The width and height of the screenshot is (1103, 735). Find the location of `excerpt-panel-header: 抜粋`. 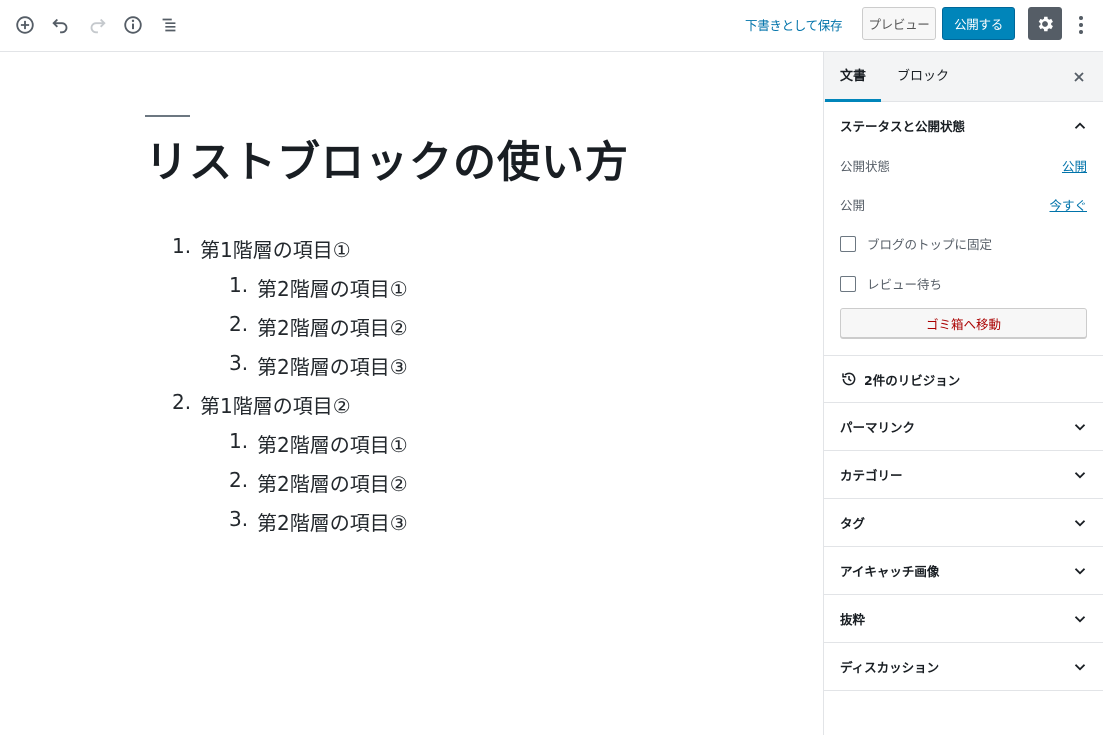

excerpt-panel-header: 抜粋 is located at coordinates (963, 618).